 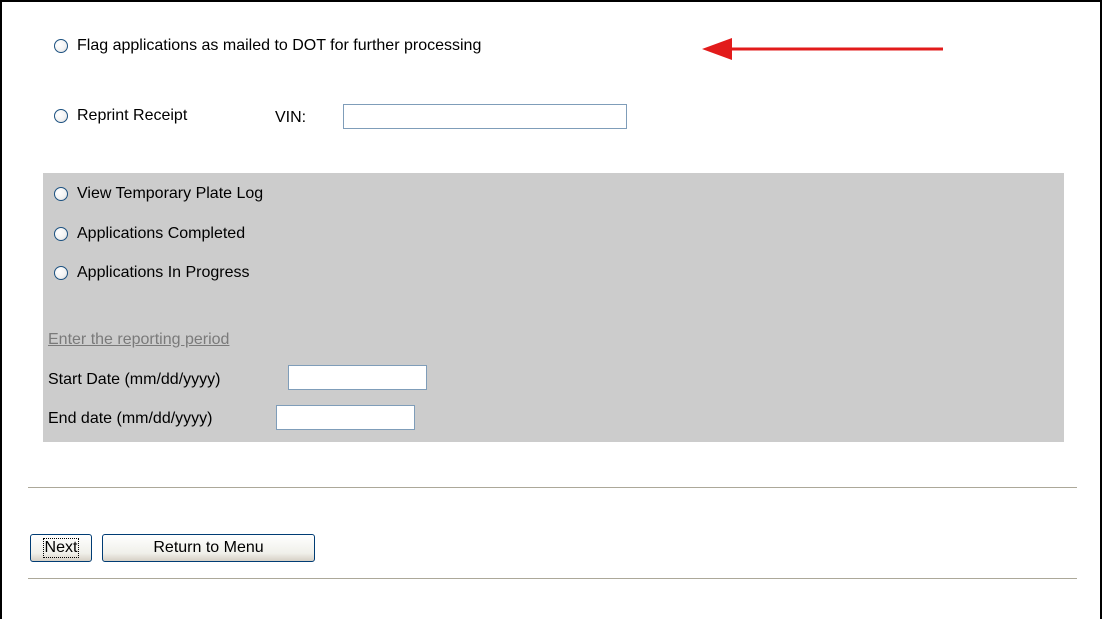 I want to click on temp-plate-log-label: View Temporary Plate Log, so click(x=170, y=194).